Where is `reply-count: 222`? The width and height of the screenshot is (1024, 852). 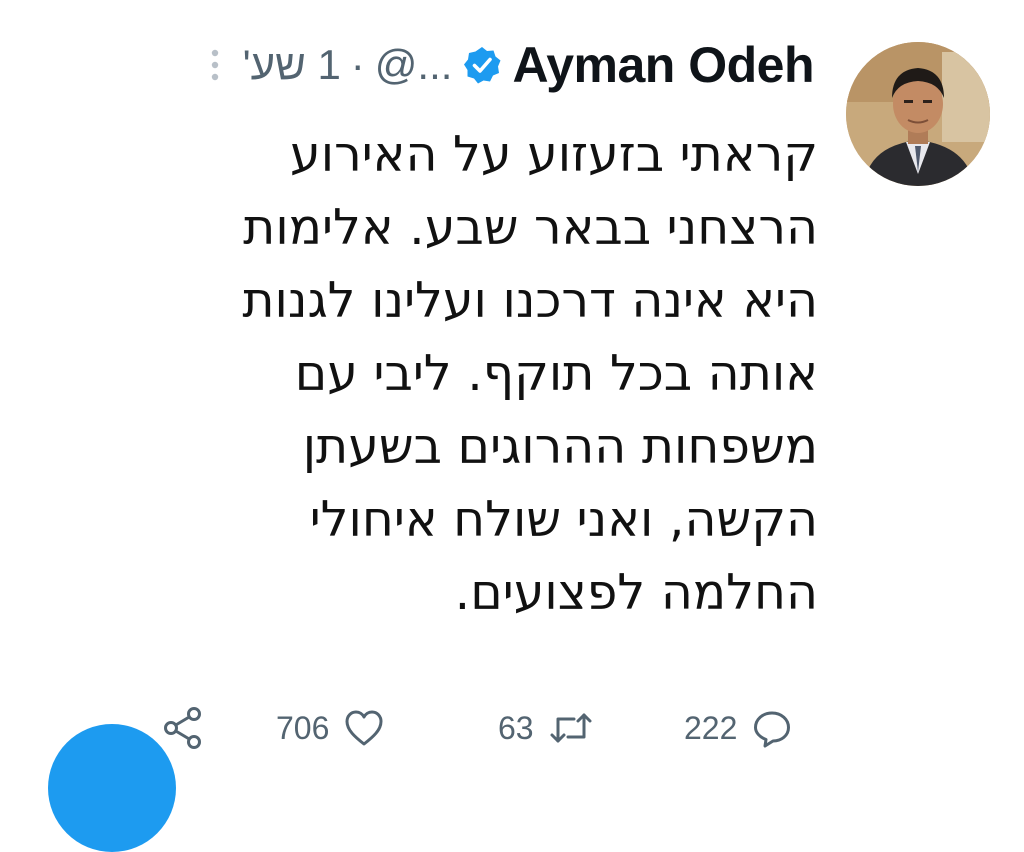
reply-count: 222 is located at coordinates (711, 727).